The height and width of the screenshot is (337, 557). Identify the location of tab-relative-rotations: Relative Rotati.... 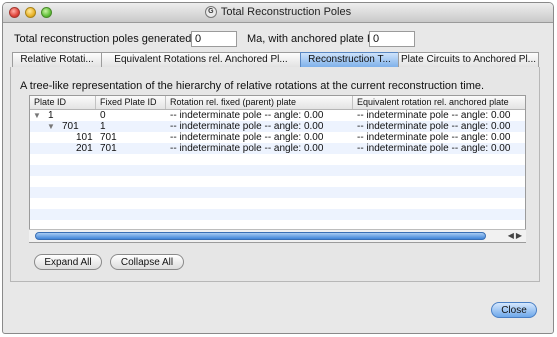
(57, 60).